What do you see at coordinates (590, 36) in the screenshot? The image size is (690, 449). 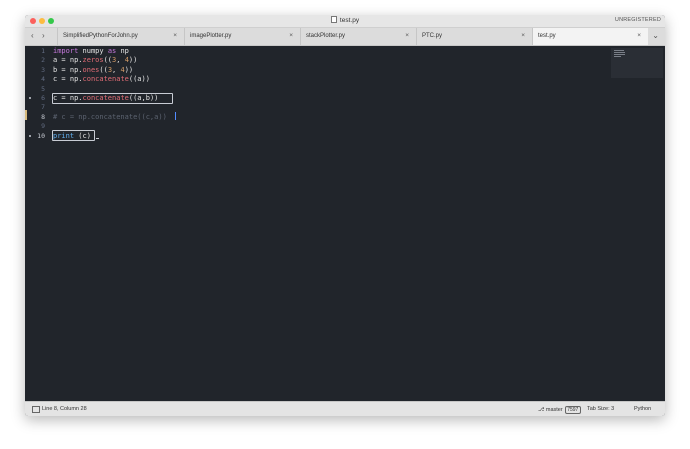 I see `tab-test: test.py ×` at bounding box center [590, 36].